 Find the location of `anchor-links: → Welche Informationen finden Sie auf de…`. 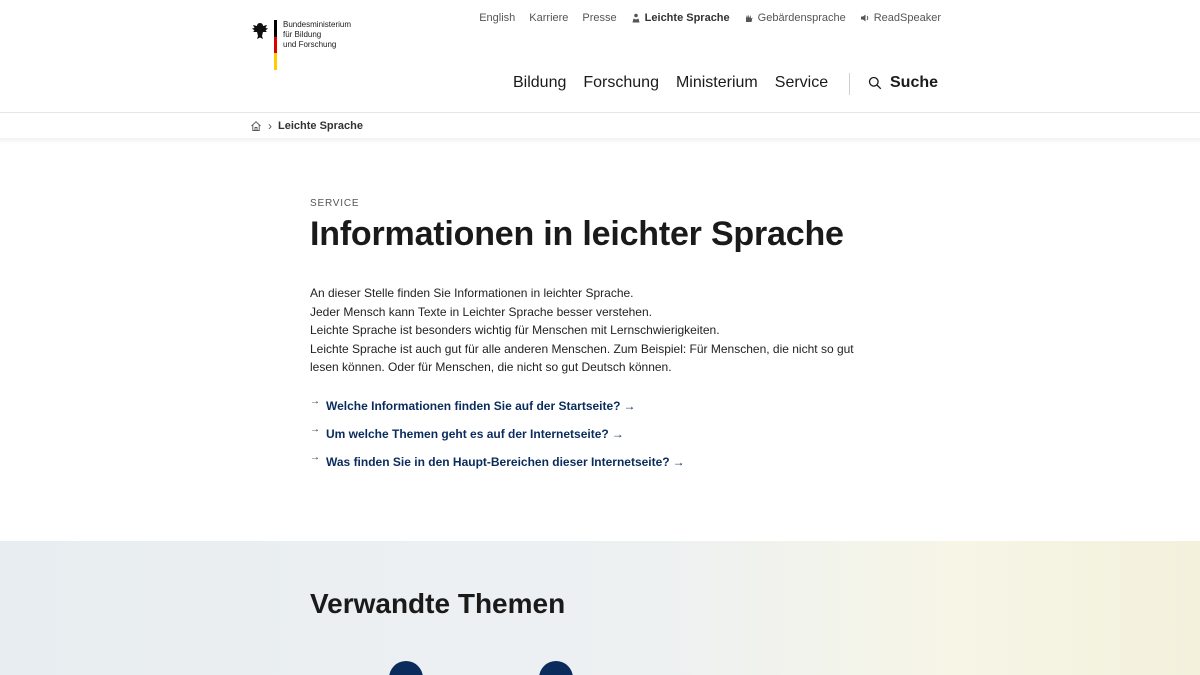

anchor-links: → Welche Informationen finden Sie auf de… is located at coordinates (590, 432).